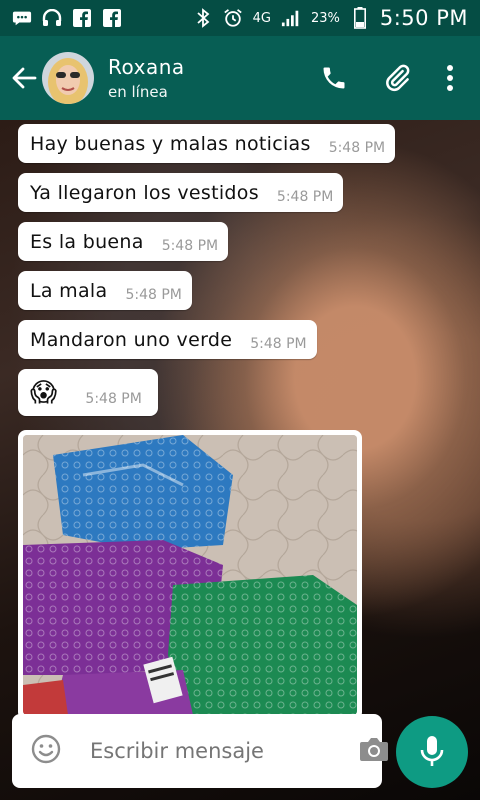 This screenshot has height=800, width=480. What do you see at coordinates (131, 340) in the screenshot?
I see `message-text: Mandaron uno verde` at bounding box center [131, 340].